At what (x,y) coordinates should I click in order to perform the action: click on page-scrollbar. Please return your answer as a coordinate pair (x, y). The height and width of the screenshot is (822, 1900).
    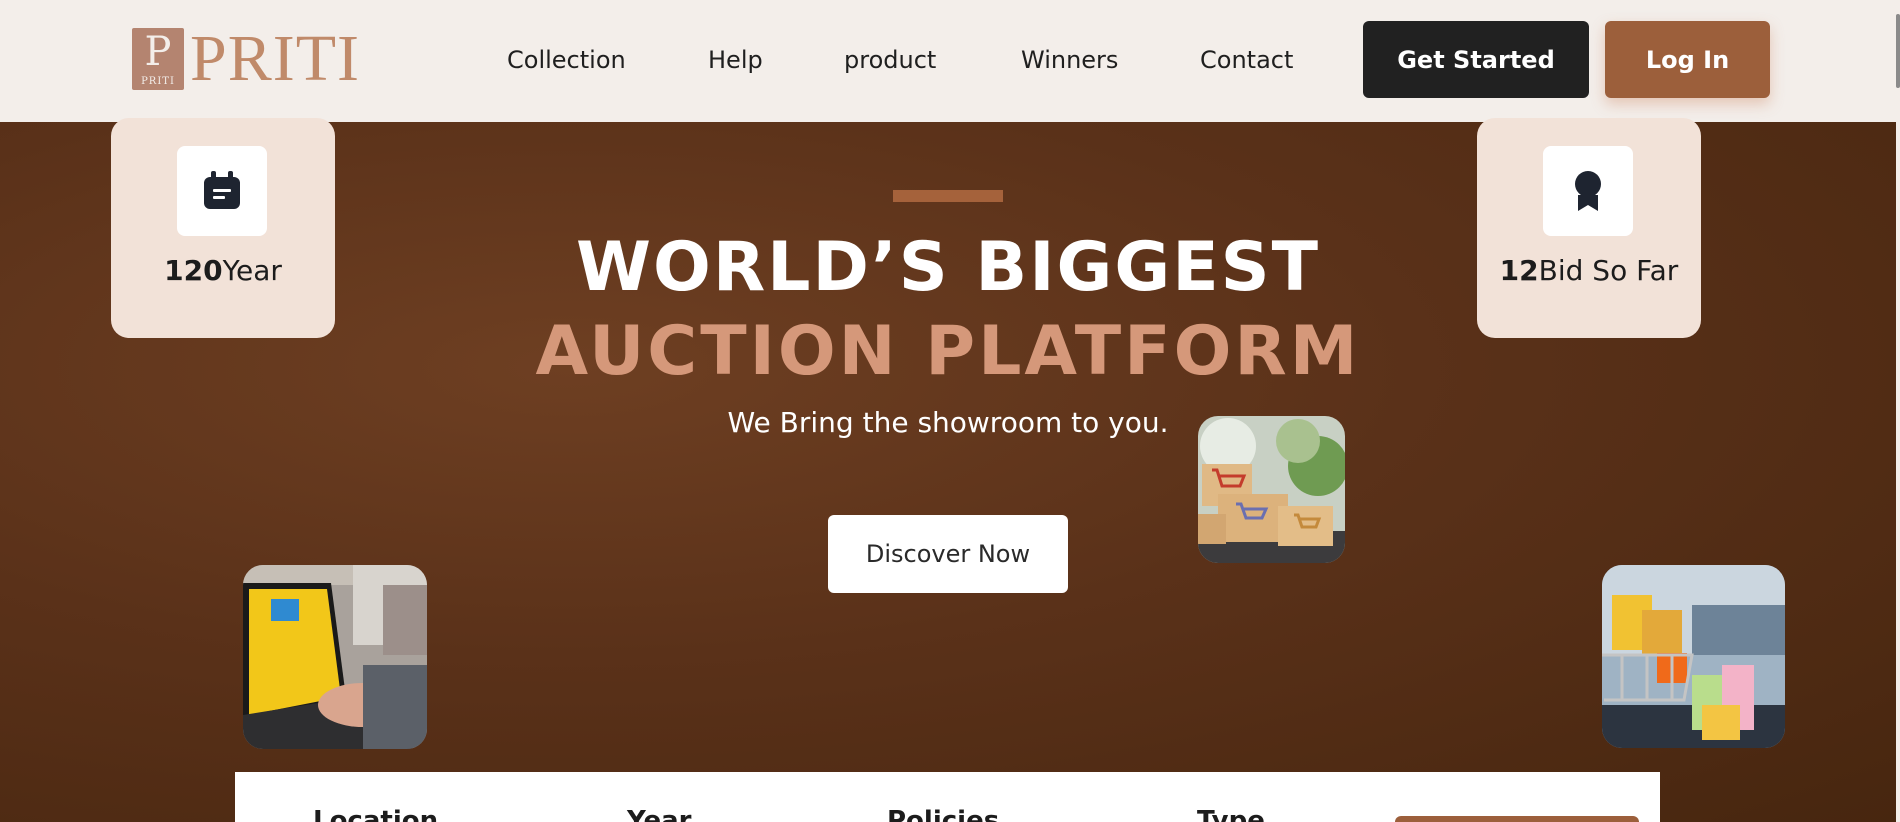
    Looking at the image, I should click on (1898, 411).